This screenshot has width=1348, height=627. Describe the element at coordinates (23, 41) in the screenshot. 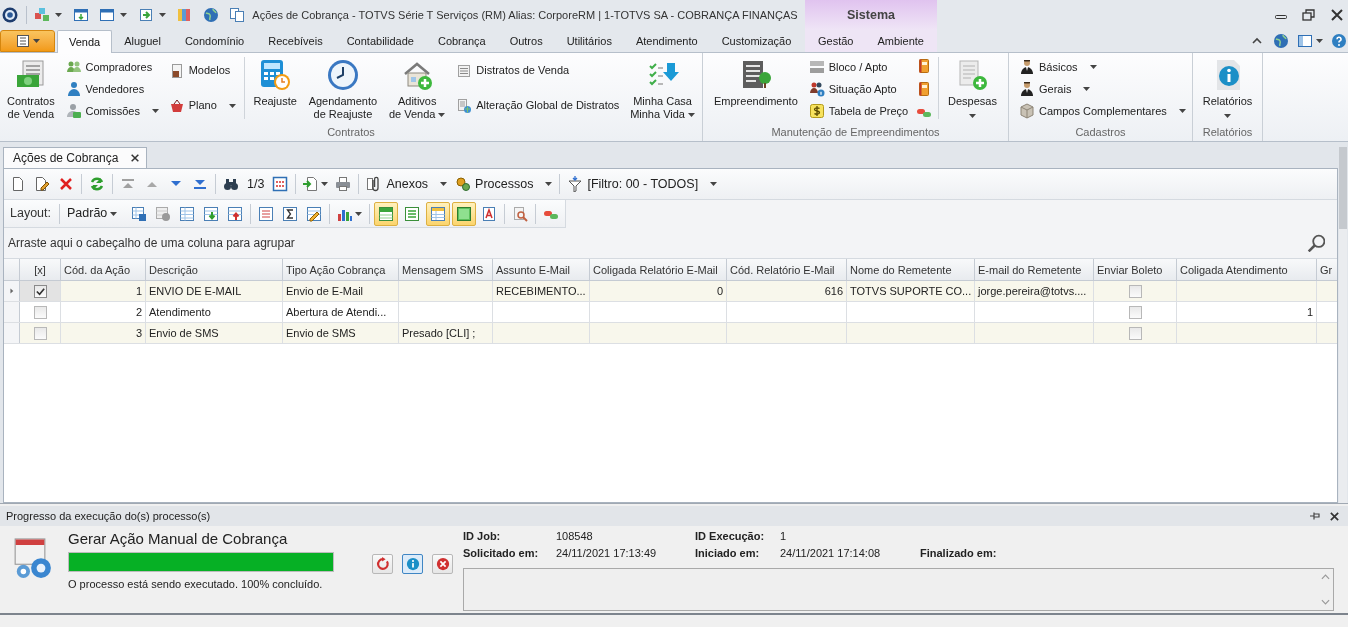

I see `document-icon` at that location.